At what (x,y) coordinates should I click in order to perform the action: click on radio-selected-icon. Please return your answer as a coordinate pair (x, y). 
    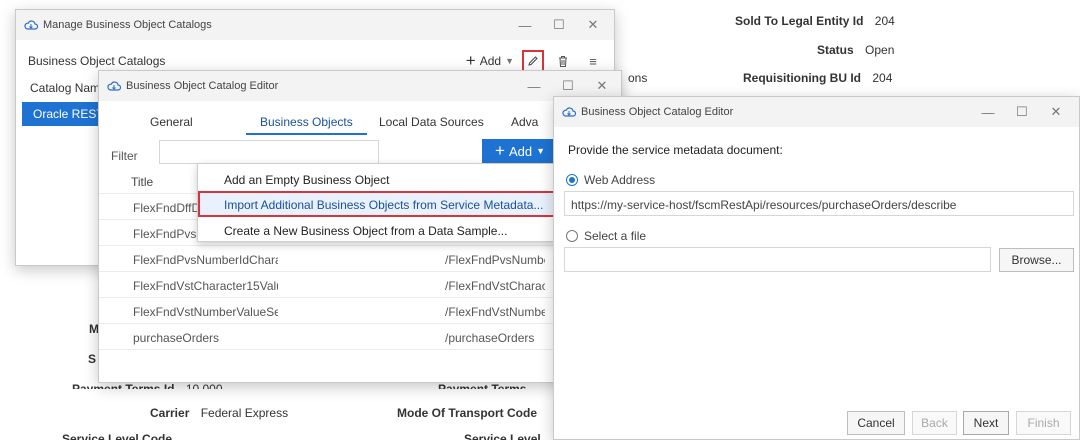
    Looking at the image, I should click on (572, 180).